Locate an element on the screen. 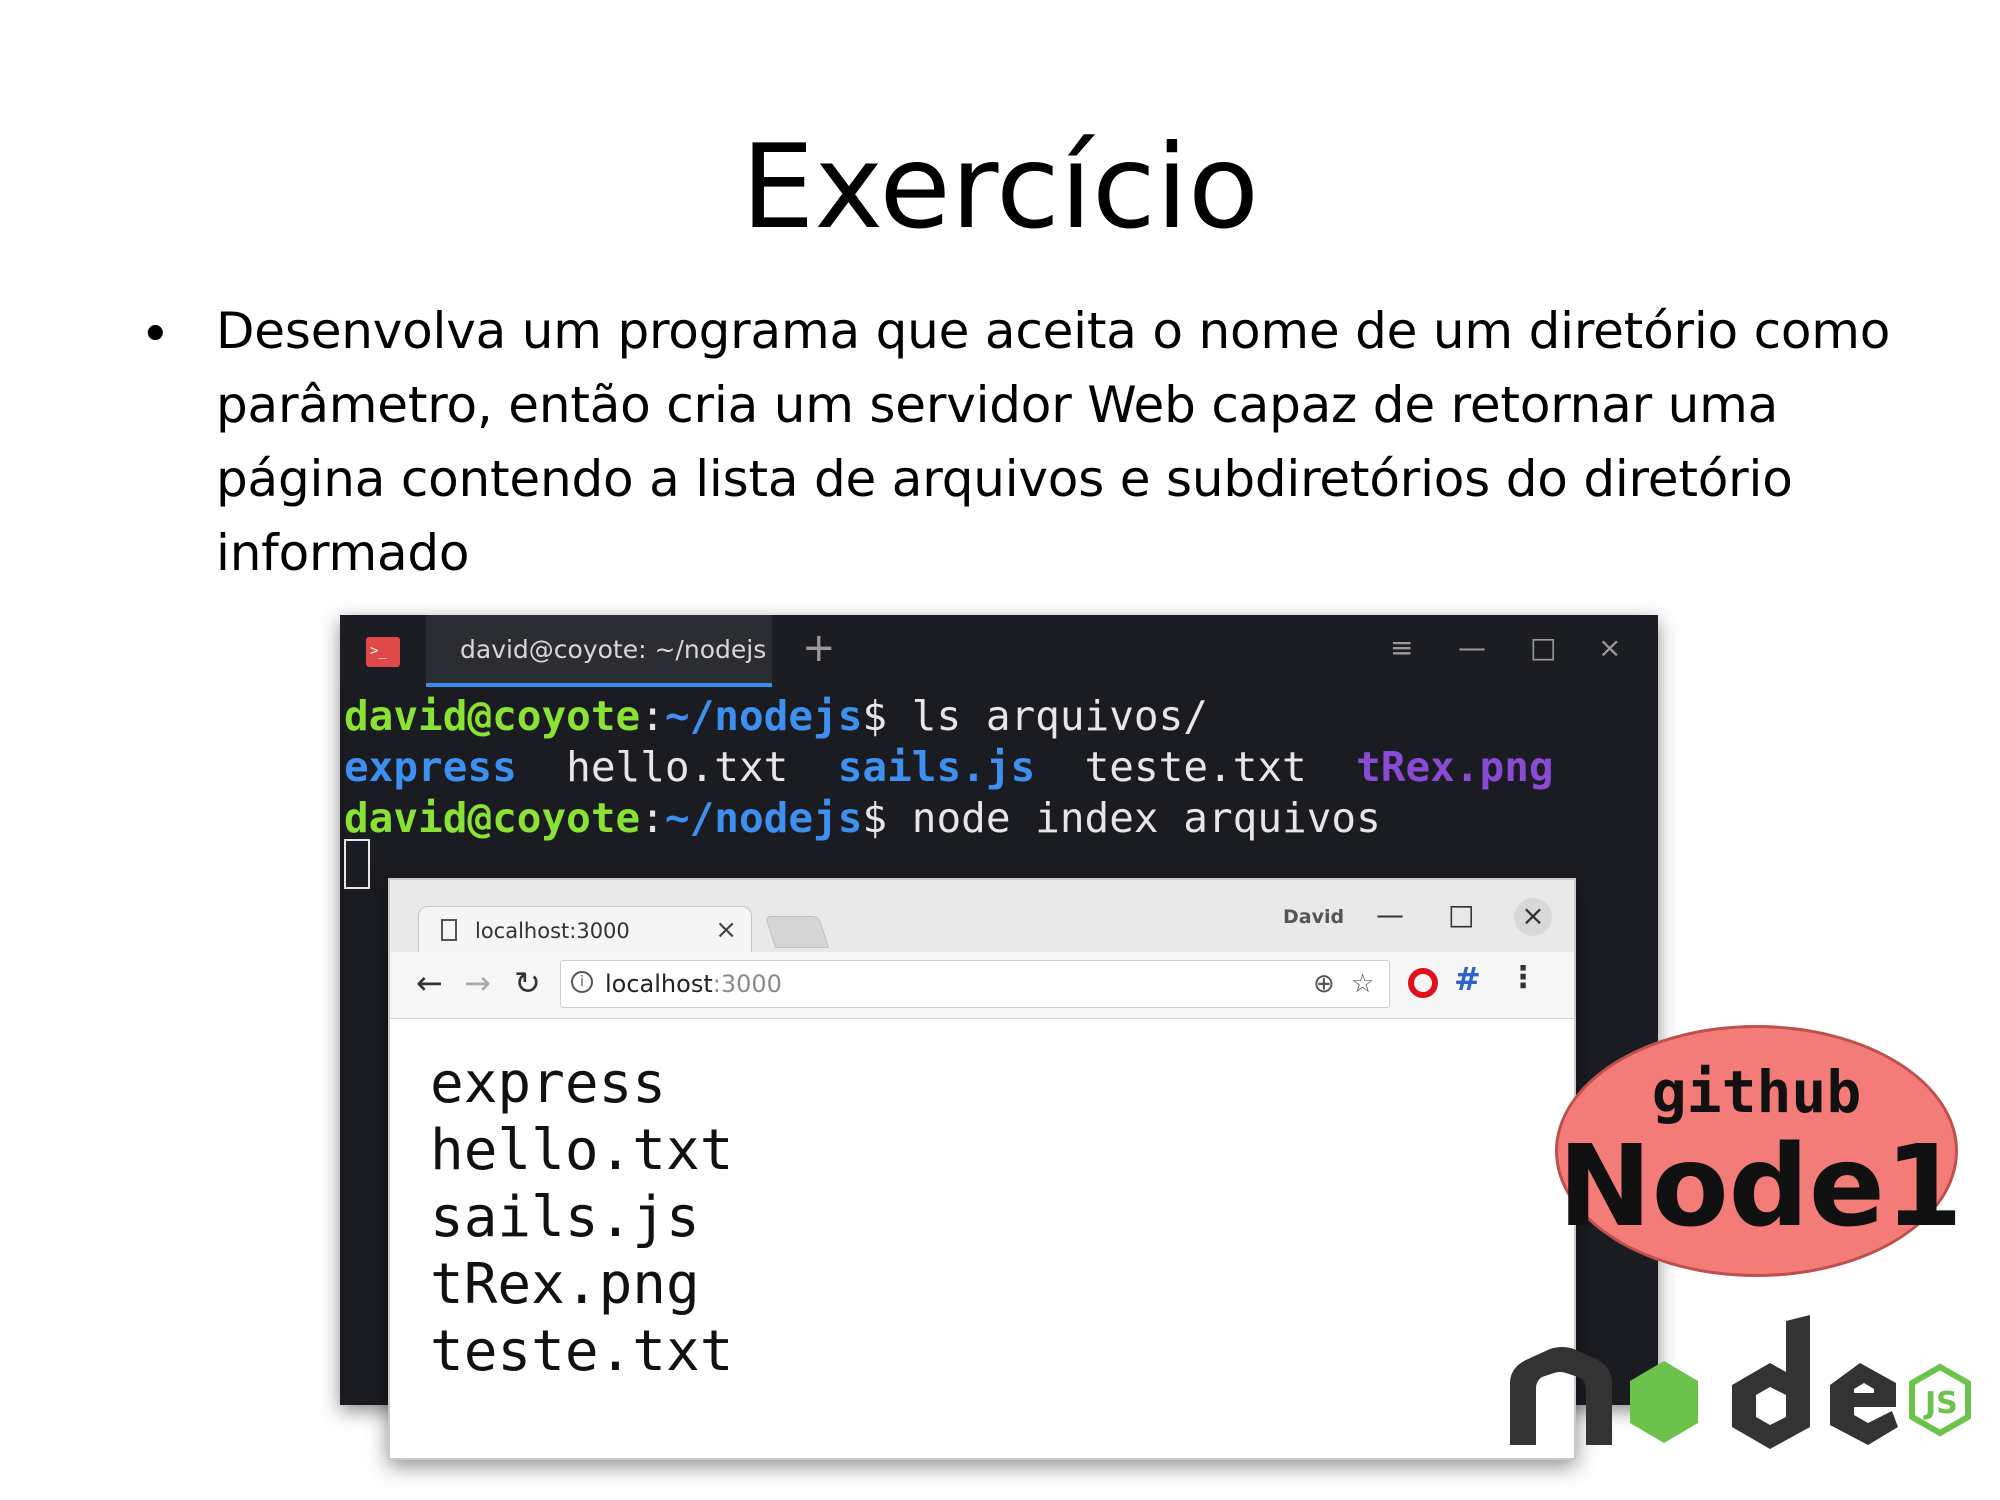 Image resolution: width=2000 pixels, height=1500 pixels. badge-main: Node1 is located at coordinates (1760, 1187).